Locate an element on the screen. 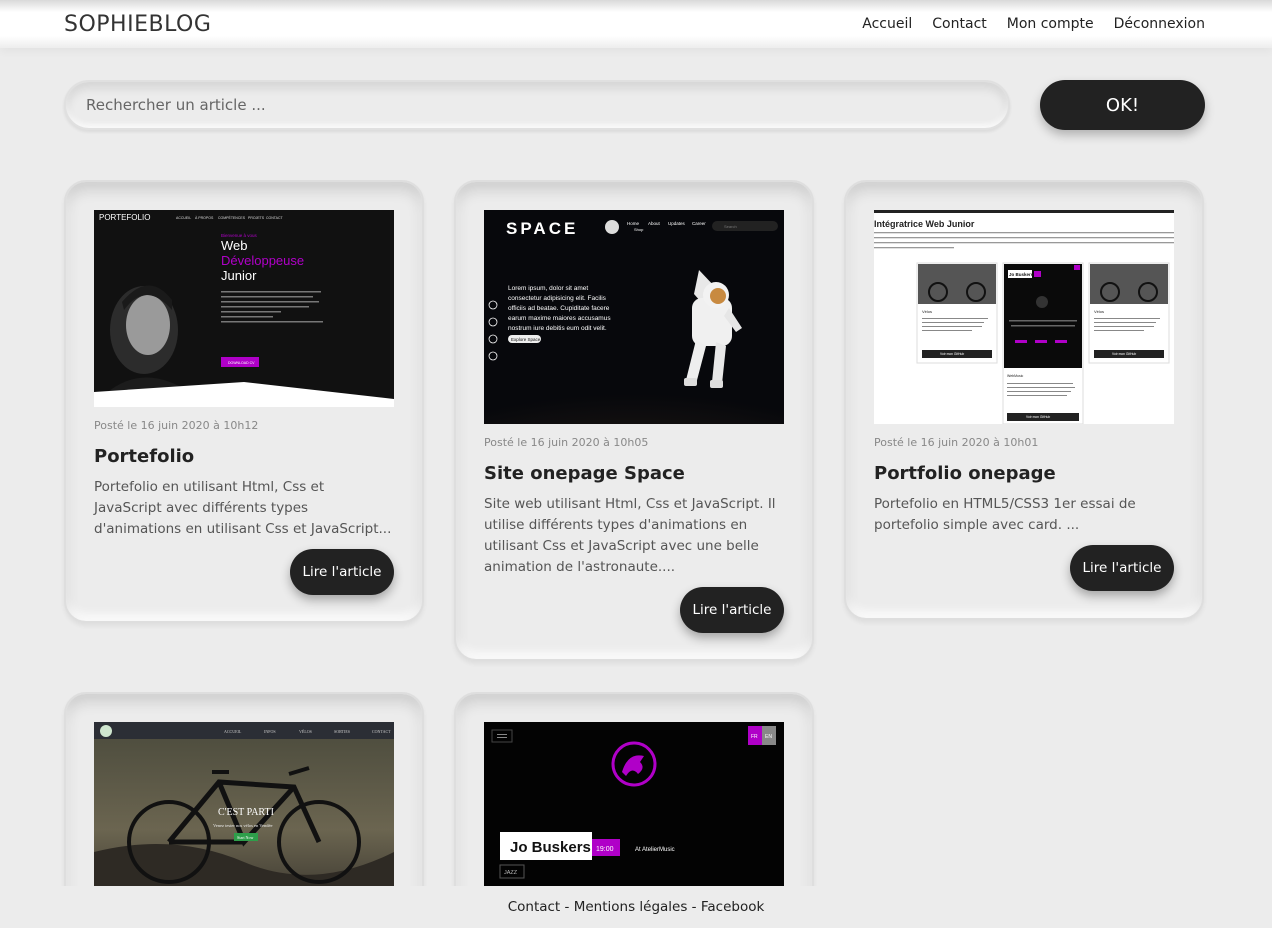 Image resolution: width=1272 pixels, height=928 pixels. thumb-heading: Intégratrice Web Junior is located at coordinates (924, 224).